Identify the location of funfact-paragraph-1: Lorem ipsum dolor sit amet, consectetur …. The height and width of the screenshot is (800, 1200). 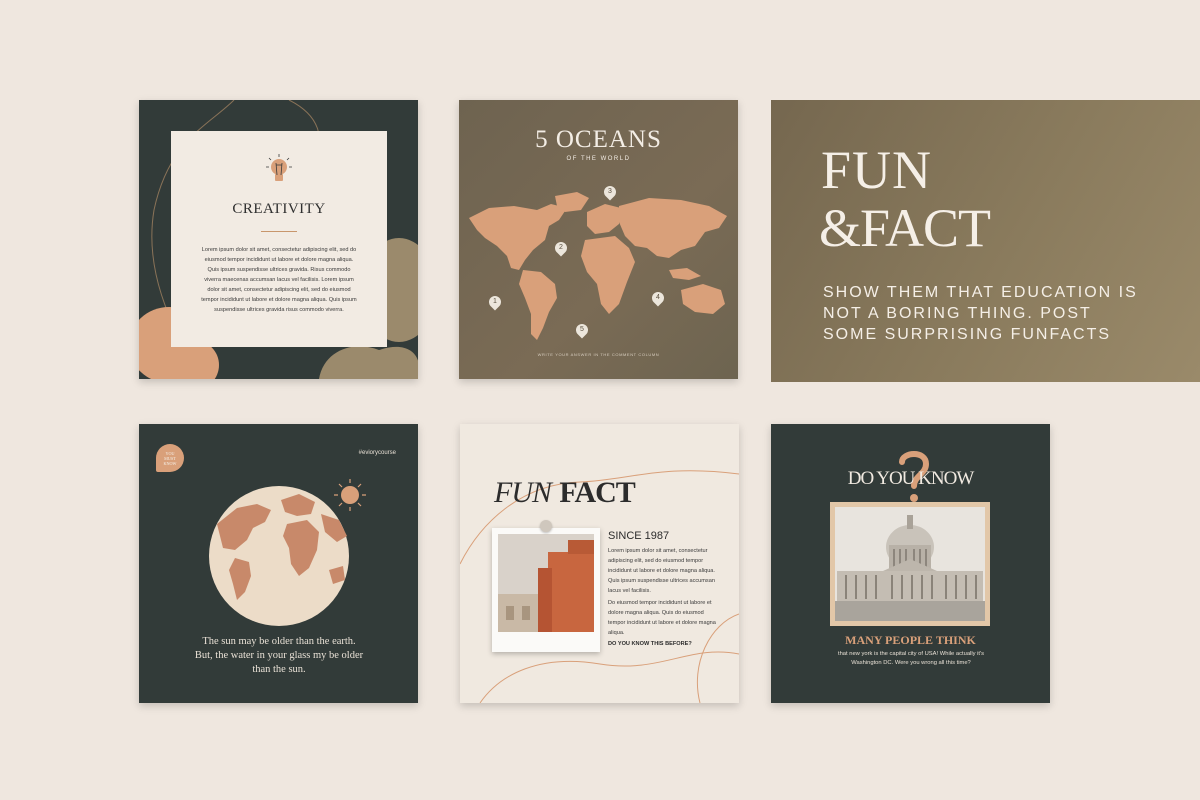
(661, 571).